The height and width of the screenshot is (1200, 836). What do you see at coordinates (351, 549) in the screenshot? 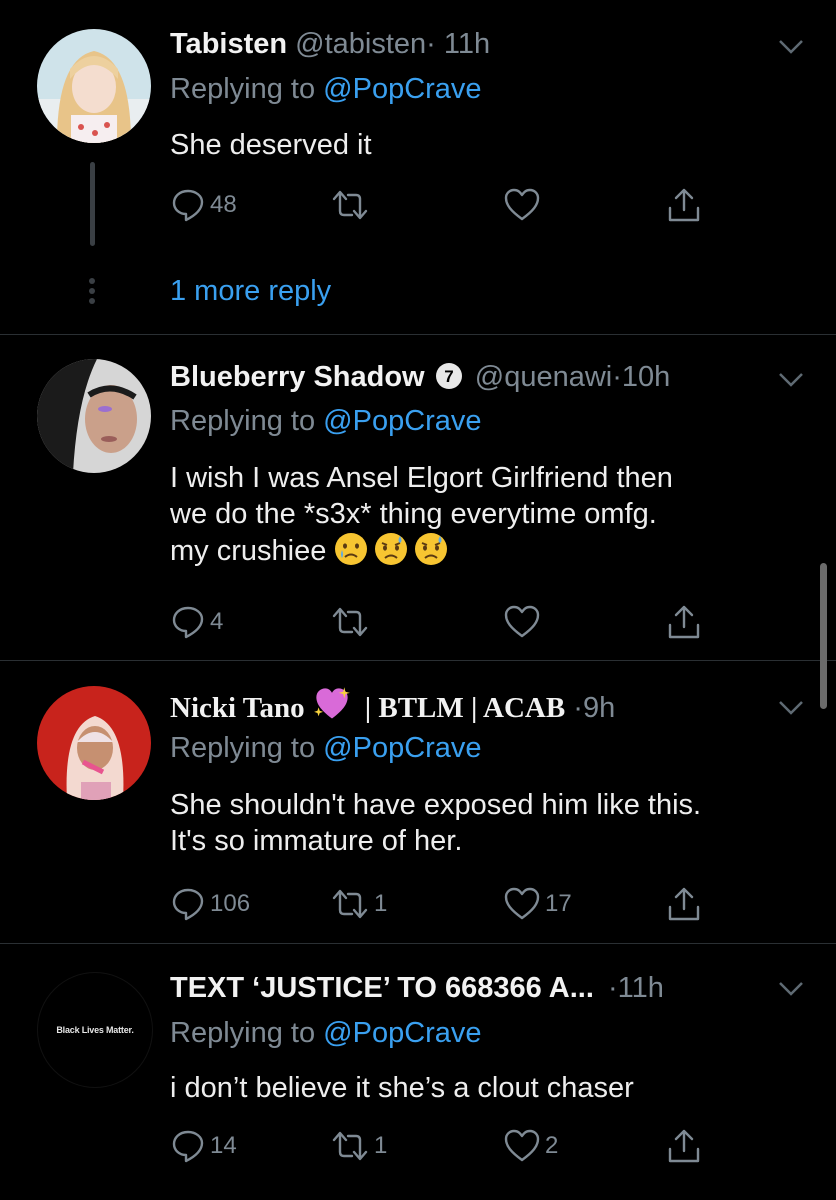
I see `sad-relieved-face-icon` at bounding box center [351, 549].